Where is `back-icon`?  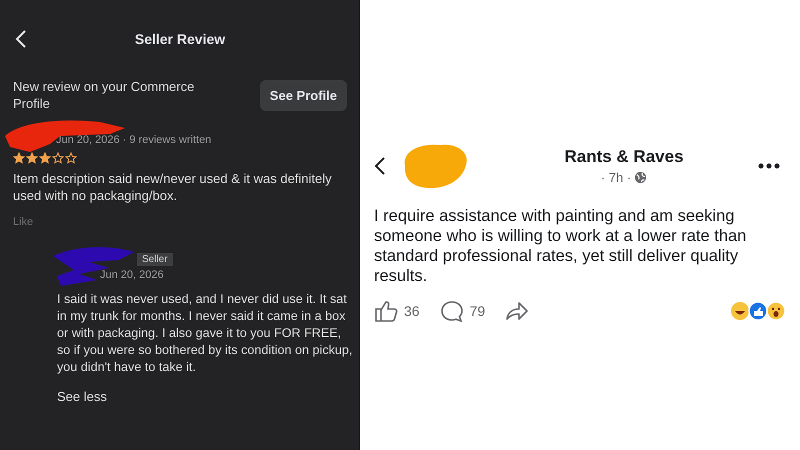
back-icon is located at coordinates (380, 166).